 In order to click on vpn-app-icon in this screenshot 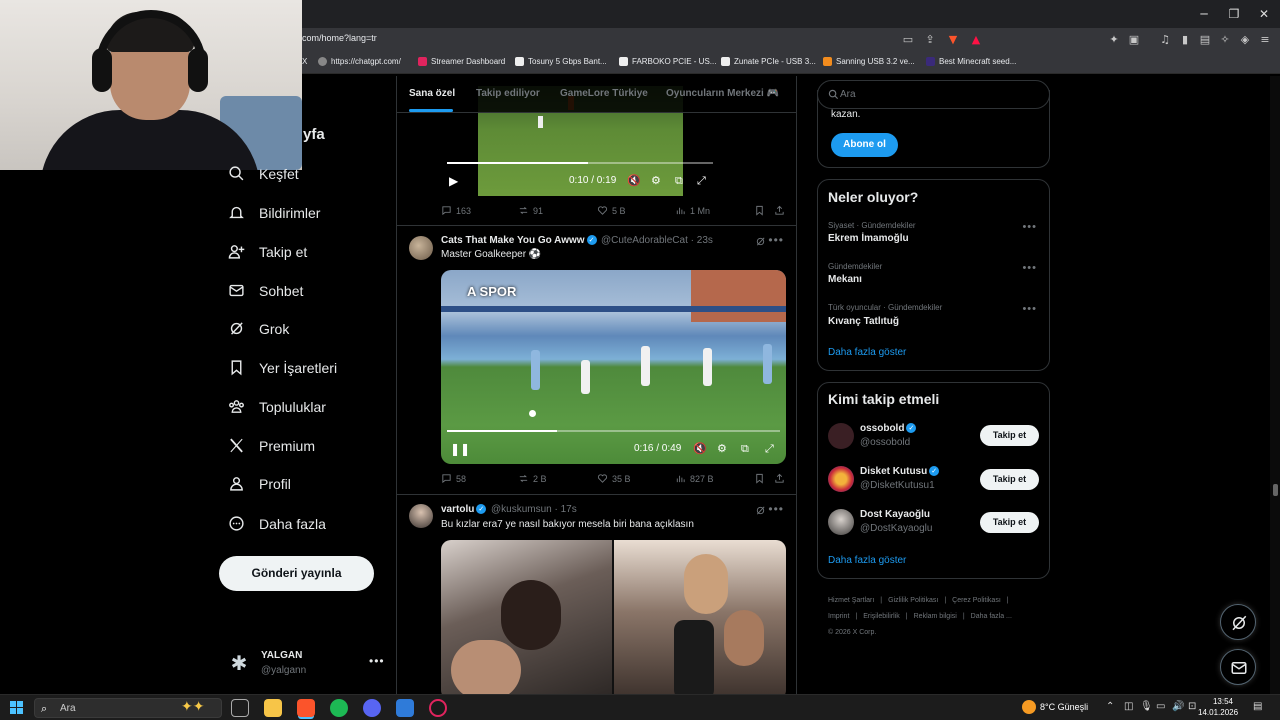, I will do `click(405, 708)`.